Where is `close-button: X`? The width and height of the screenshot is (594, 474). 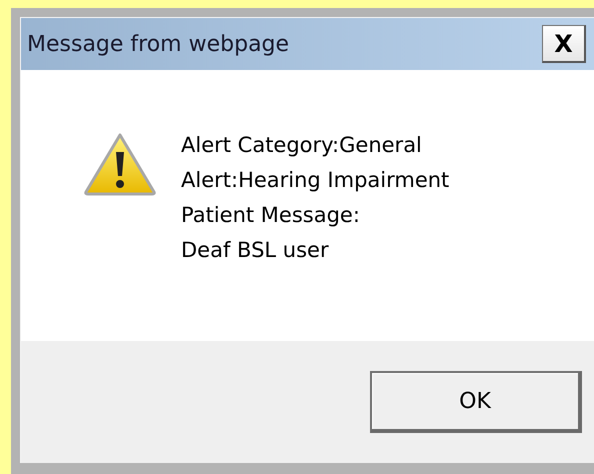 close-button: X is located at coordinates (564, 44).